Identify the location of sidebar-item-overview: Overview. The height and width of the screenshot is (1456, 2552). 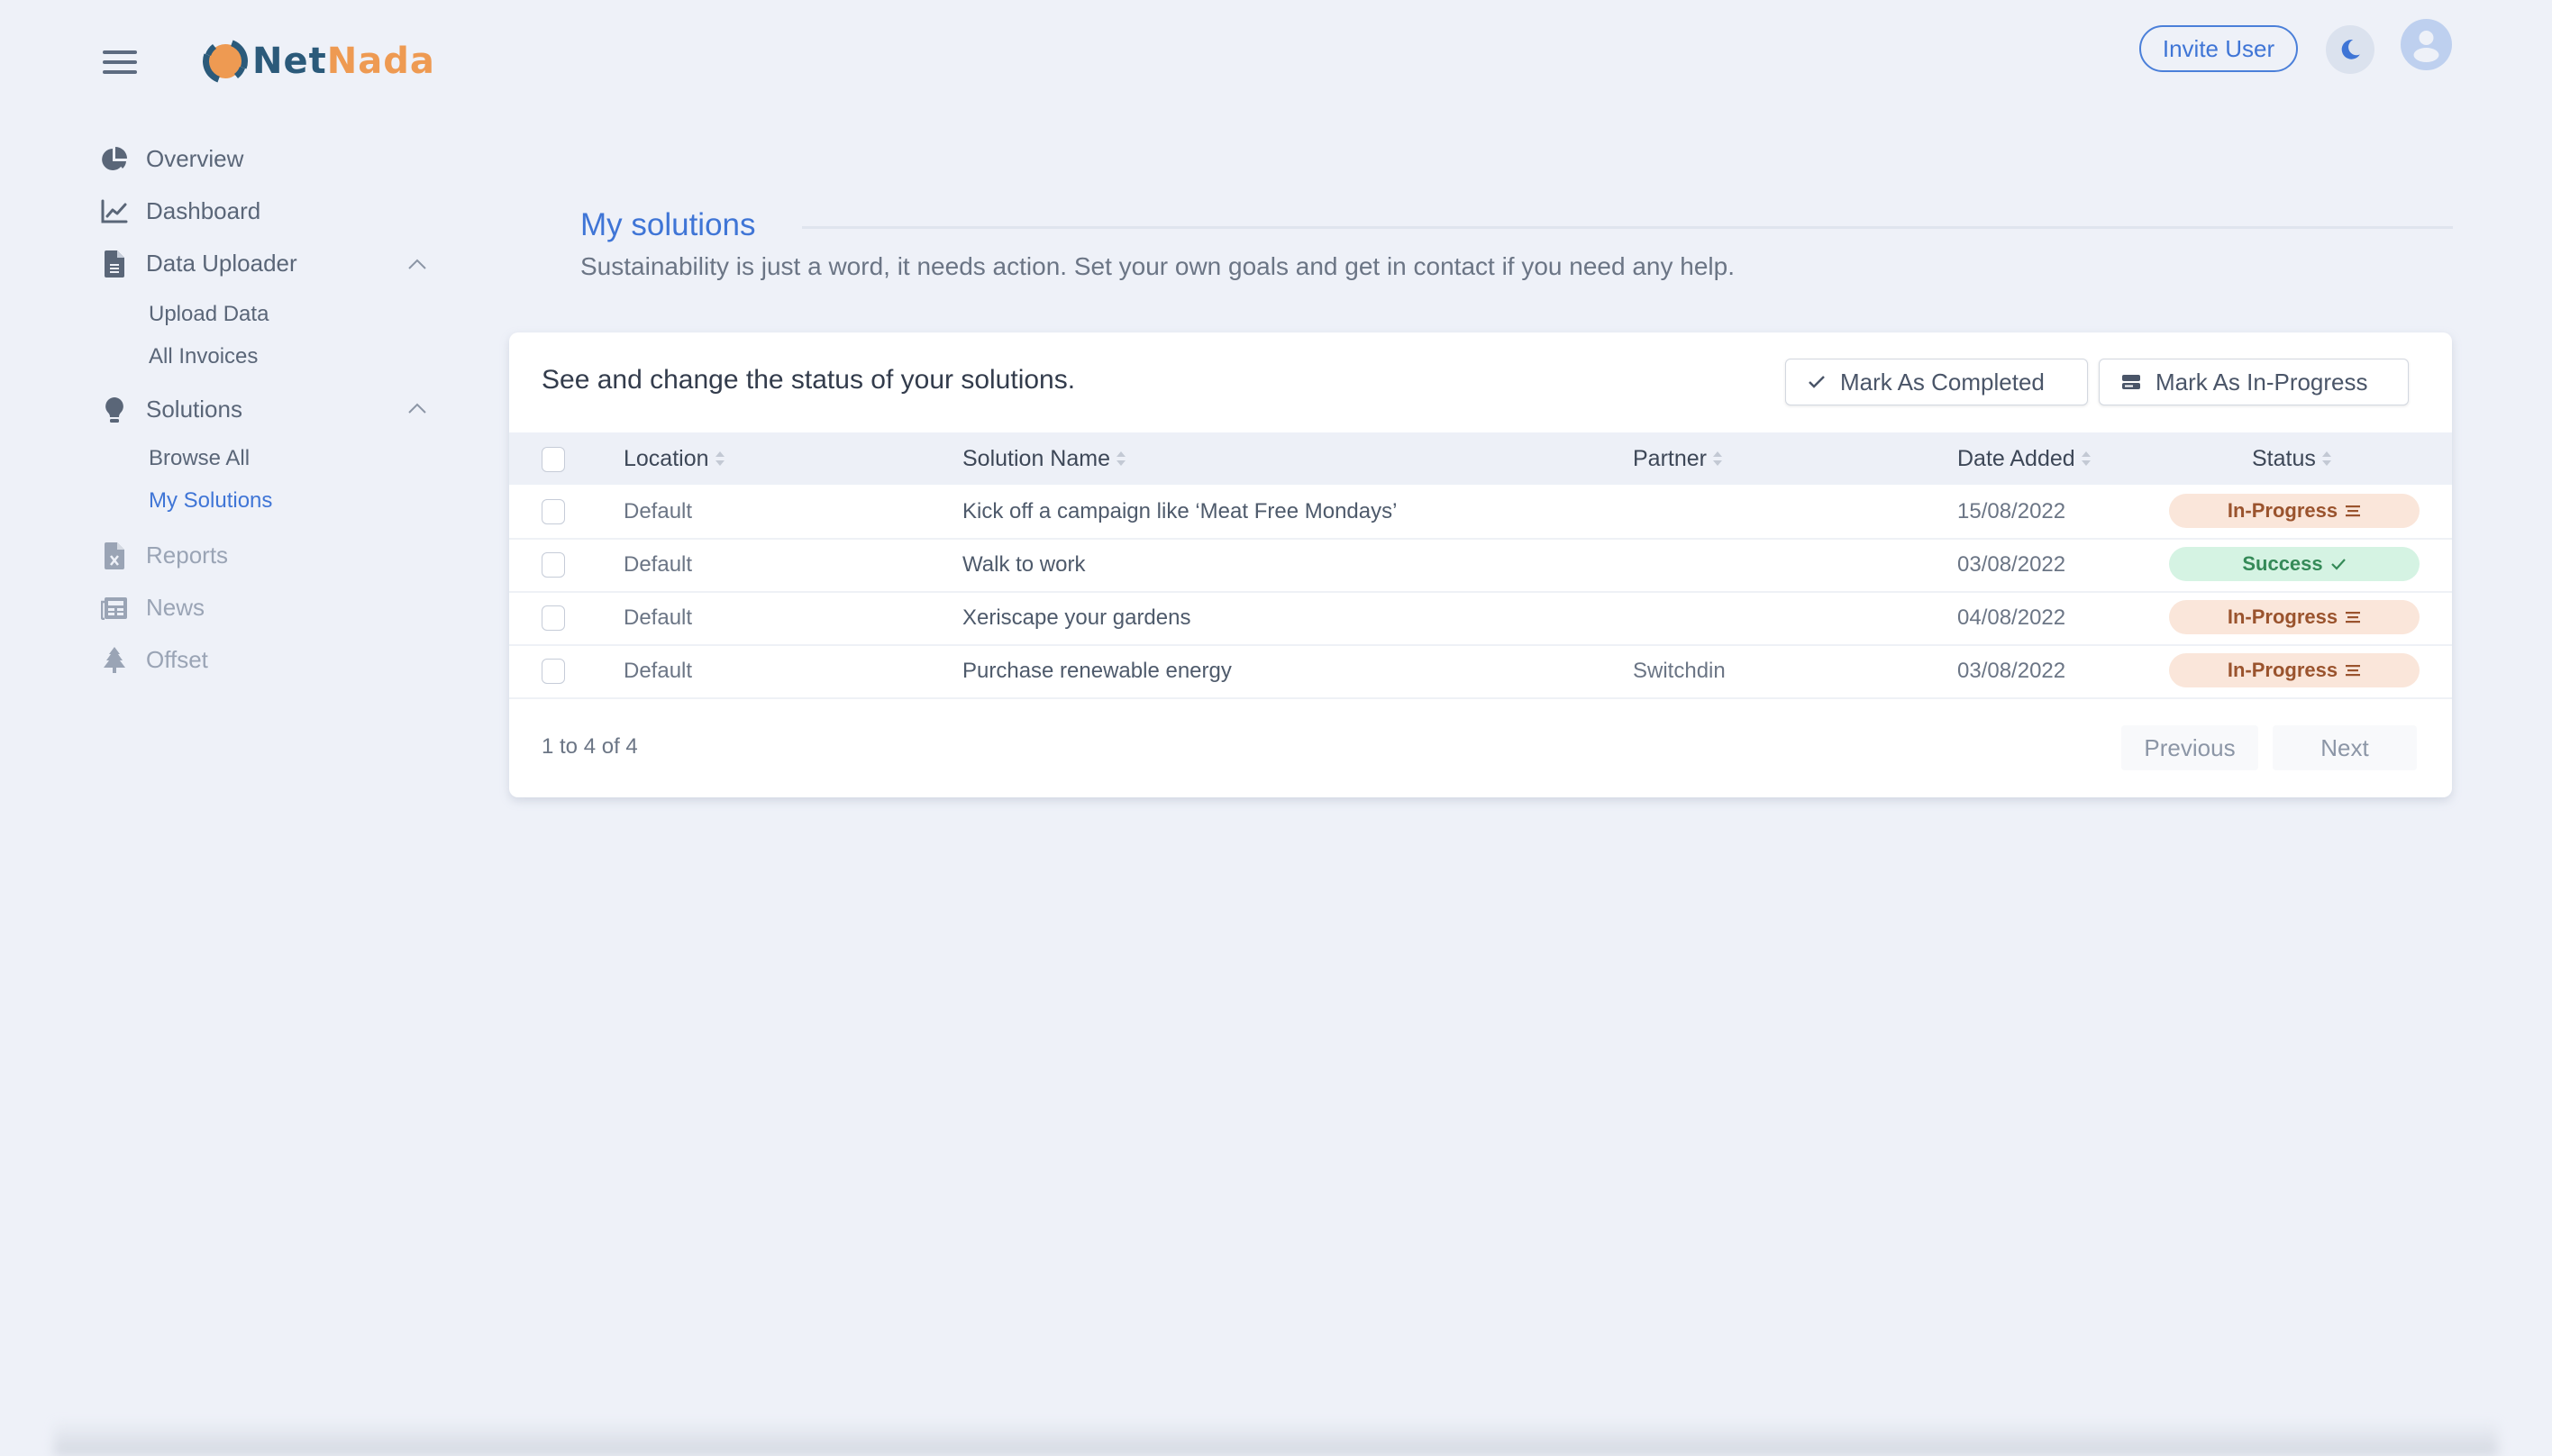
(172, 159).